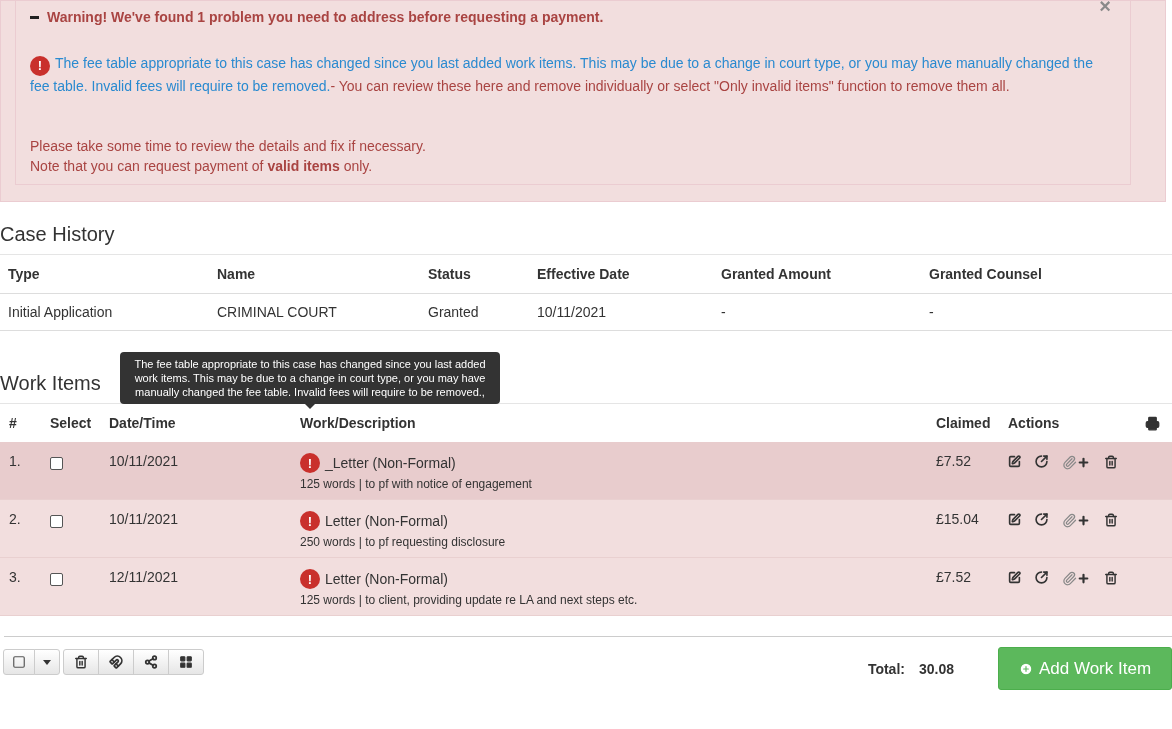 This screenshot has height=729, width=1172. I want to click on table-cell-text: Initial Application, so click(61, 312).